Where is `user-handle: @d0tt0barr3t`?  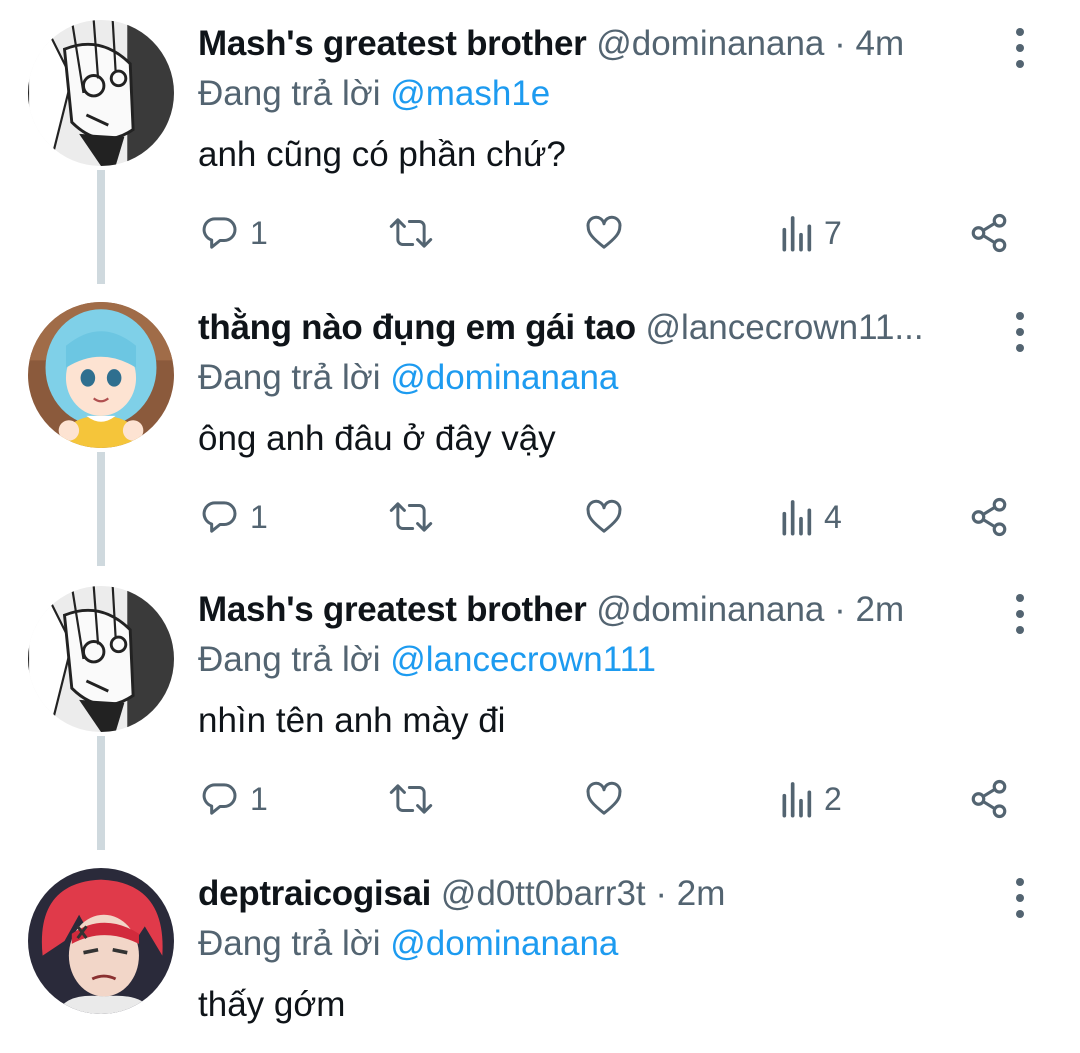
user-handle: @d0tt0barr3t is located at coordinates (543, 893).